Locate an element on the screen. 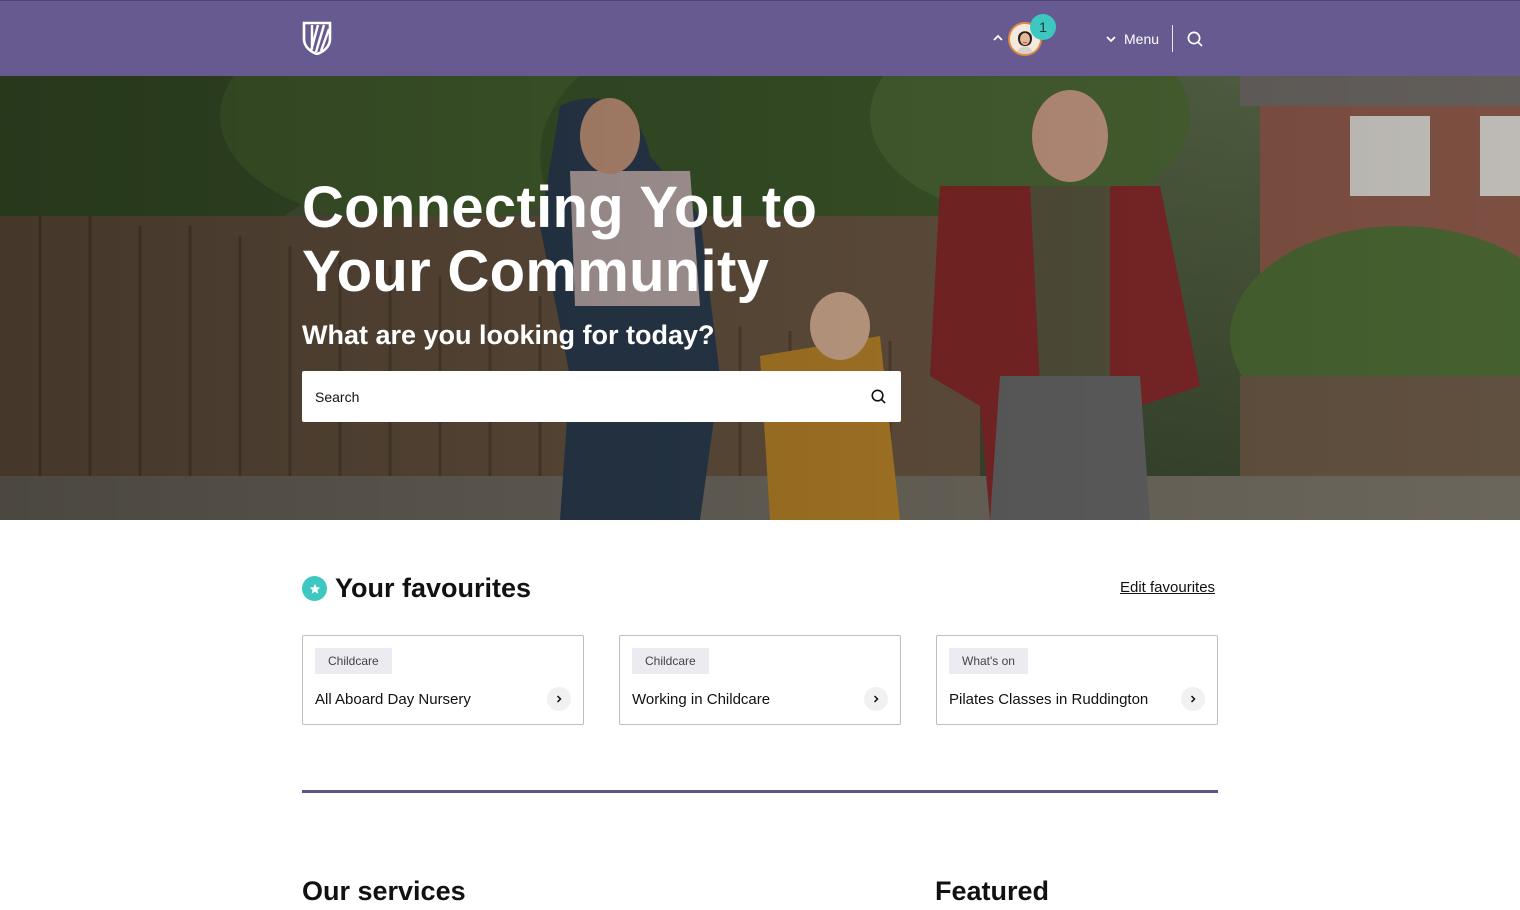 The width and height of the screenshot is (1520, 910). hero-subtitle: What are you looking for today? is located at coordinates (508, 335).